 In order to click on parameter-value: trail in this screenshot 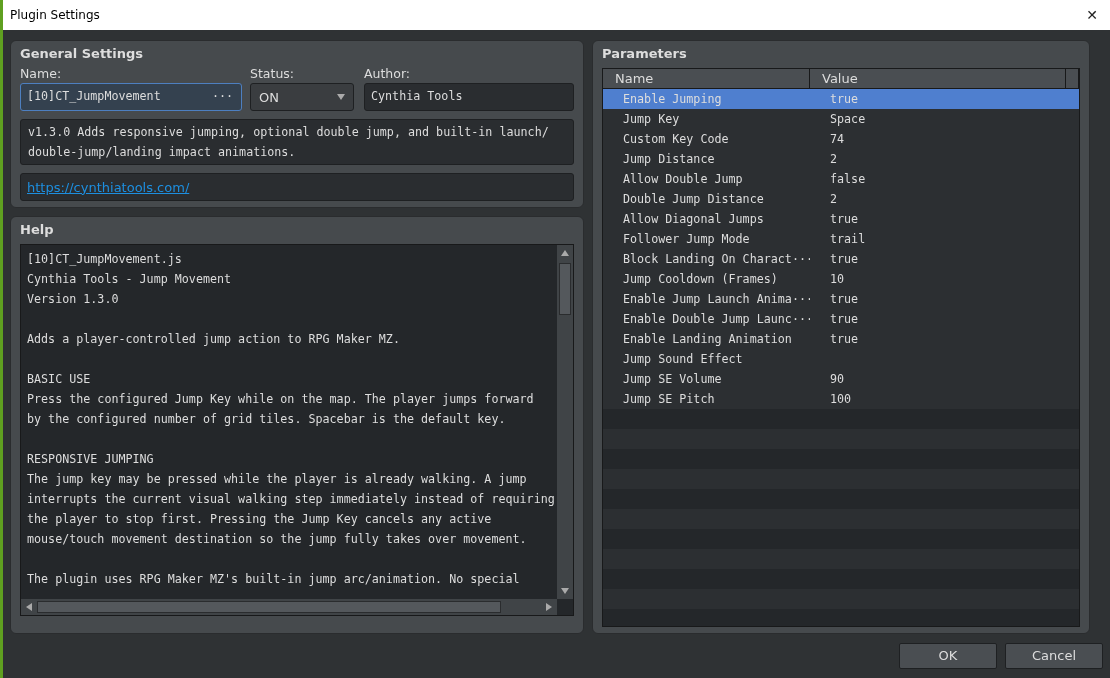, I will do `click(848, 239)`.